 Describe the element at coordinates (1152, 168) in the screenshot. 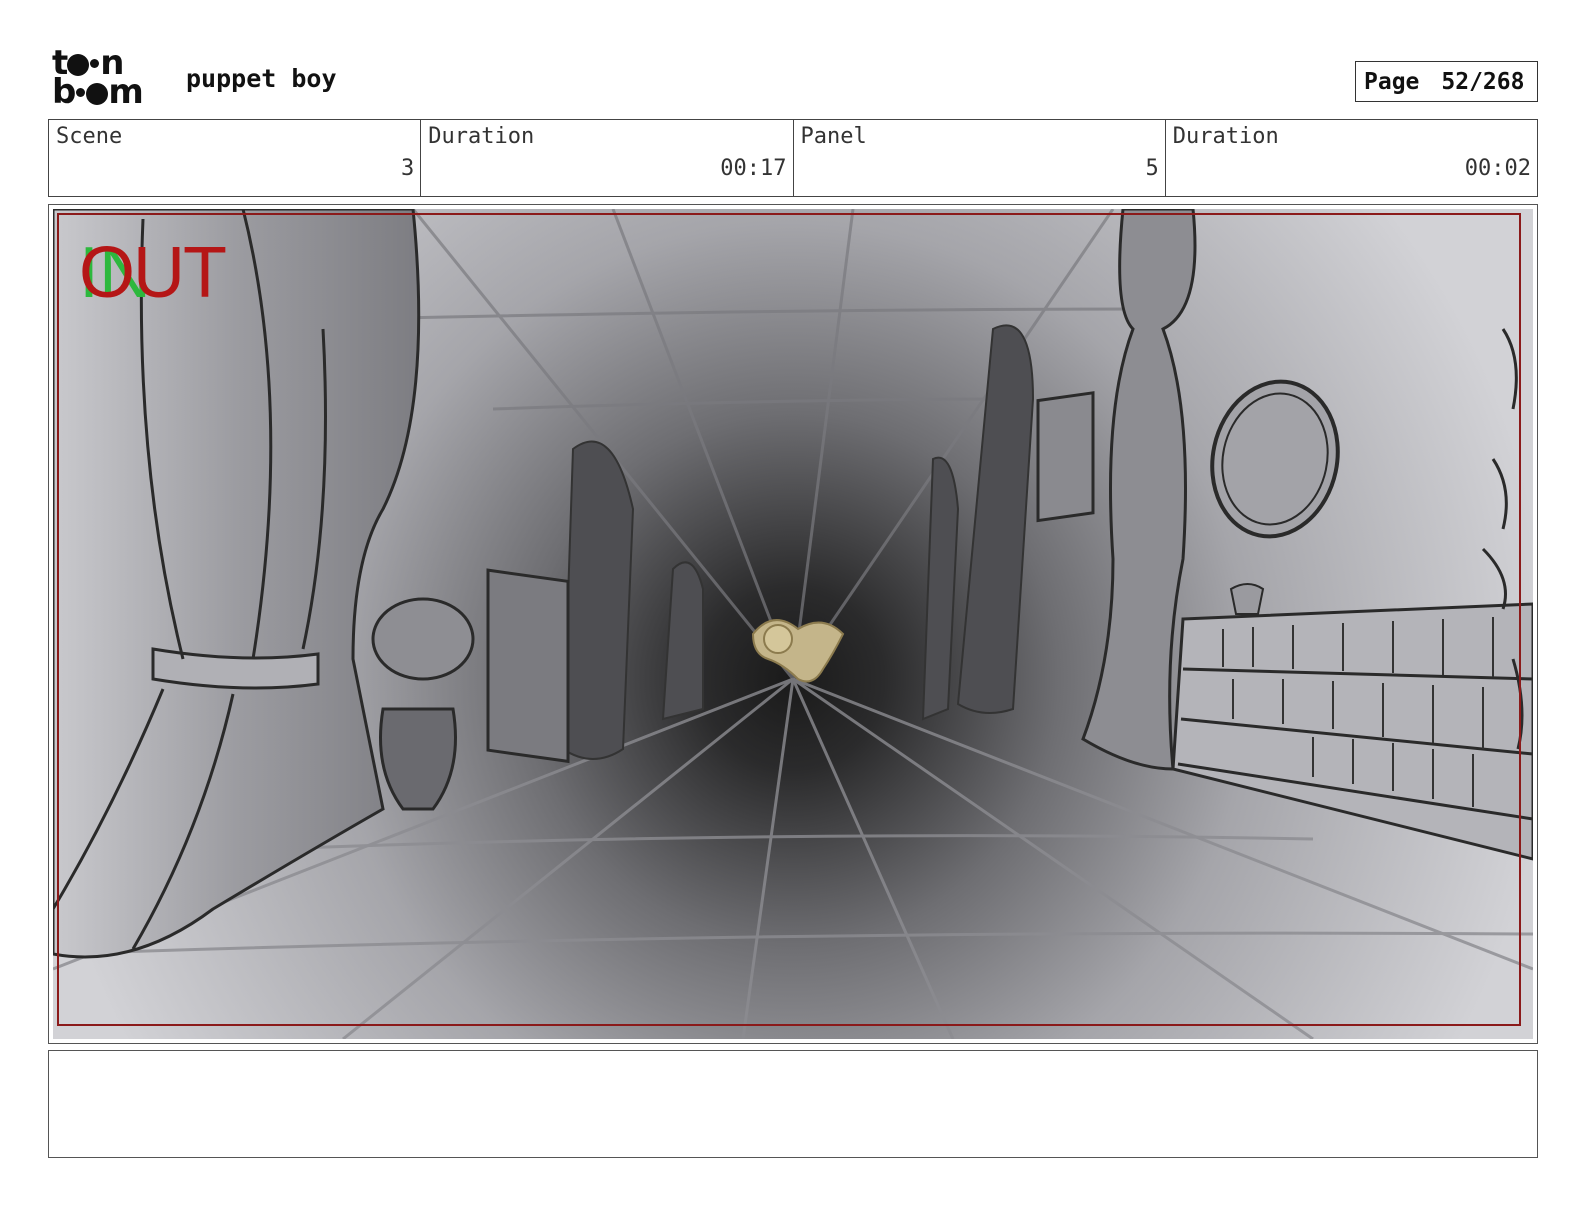

I see `panel-value: 5` at that location.